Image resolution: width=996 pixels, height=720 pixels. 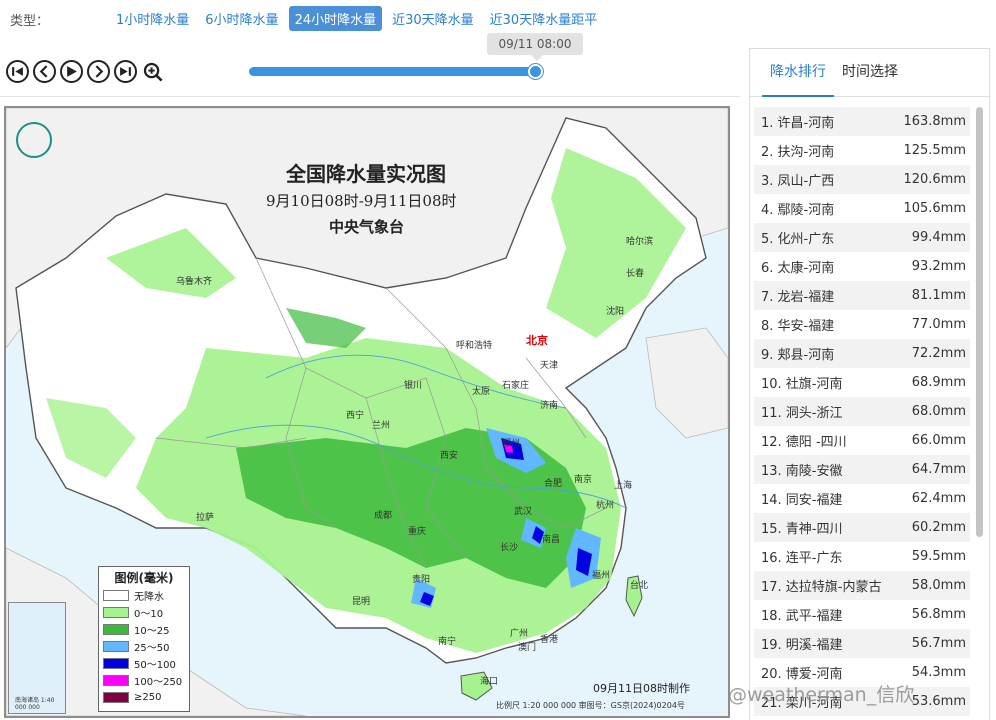 I want to click on ranking-row: 5. 化州-广东 99.4mm, so click(x=862, y=237).